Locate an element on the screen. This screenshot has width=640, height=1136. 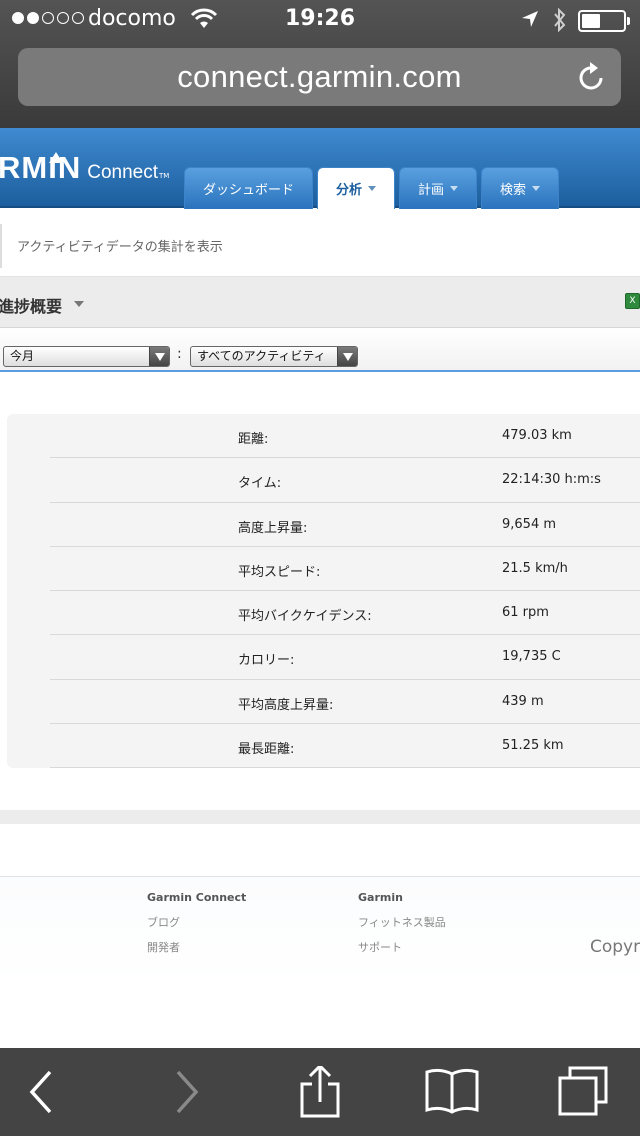
tab-analysis: 分析 is located at coordinates (356, 188).